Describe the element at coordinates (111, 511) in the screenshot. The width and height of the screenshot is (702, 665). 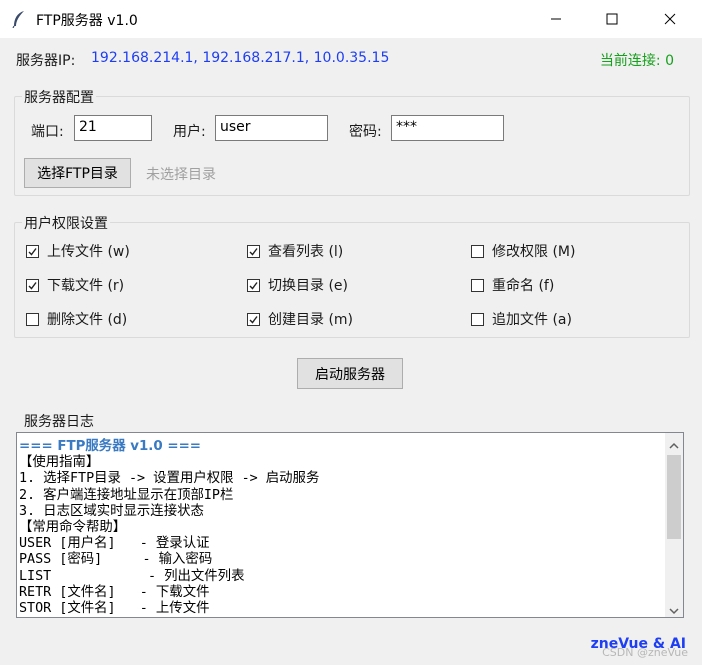
I see `log-line: 3. 日志区域实时显示连接状态` at that location.